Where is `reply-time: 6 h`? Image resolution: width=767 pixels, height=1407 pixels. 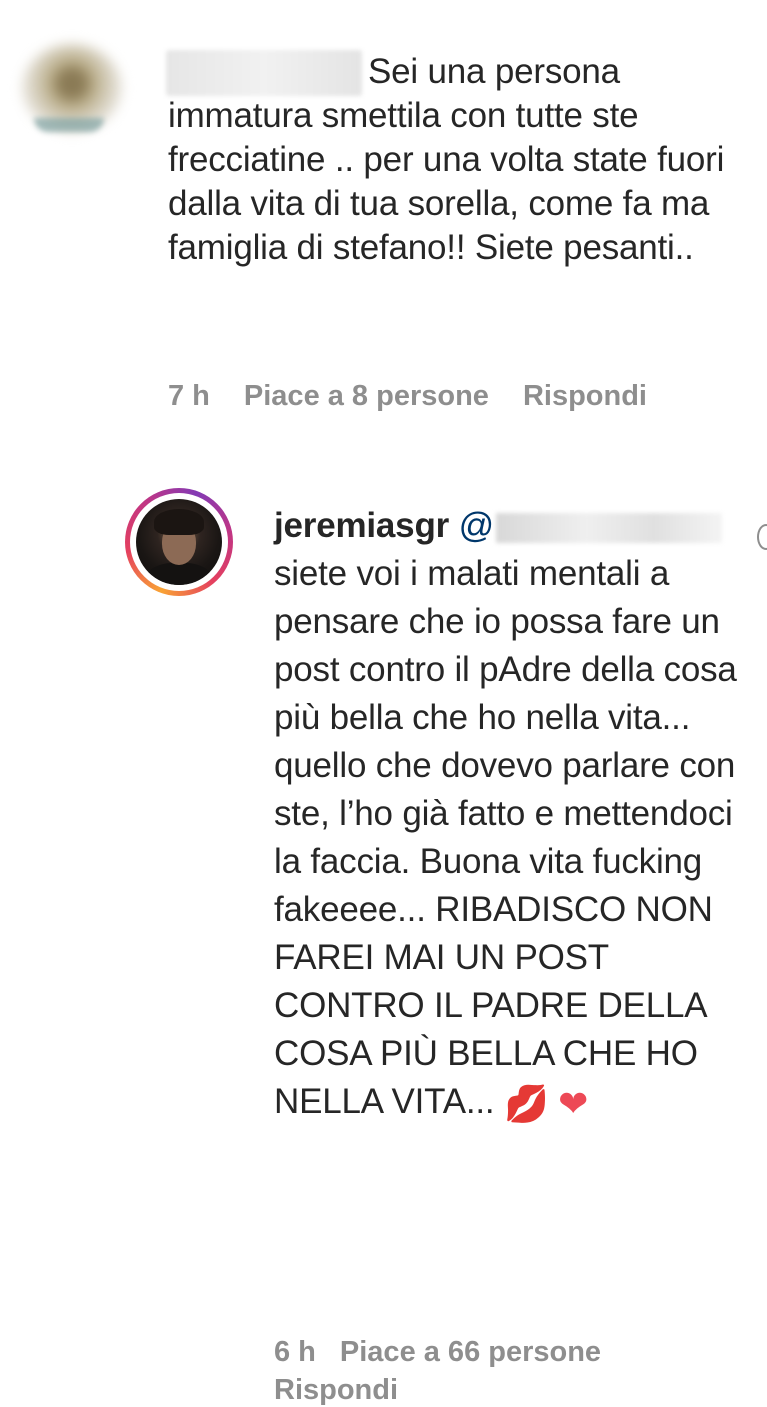 reply-time: 6 h is located at coordinates (295, 1352).